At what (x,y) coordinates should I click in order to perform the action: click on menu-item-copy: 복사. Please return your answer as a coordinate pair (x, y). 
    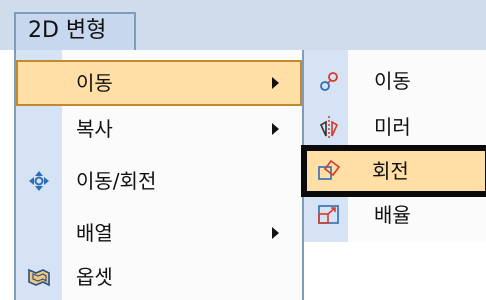
    Looking at the image, I should click on (159, 129).